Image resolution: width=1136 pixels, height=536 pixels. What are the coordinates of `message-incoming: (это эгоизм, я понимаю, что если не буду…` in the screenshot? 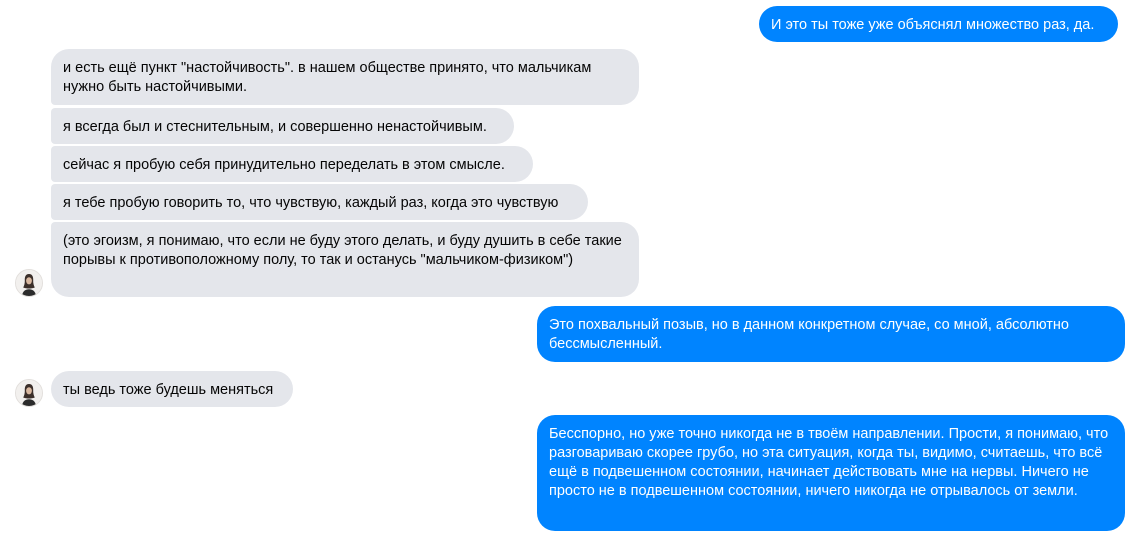 It's located at (345, 259).